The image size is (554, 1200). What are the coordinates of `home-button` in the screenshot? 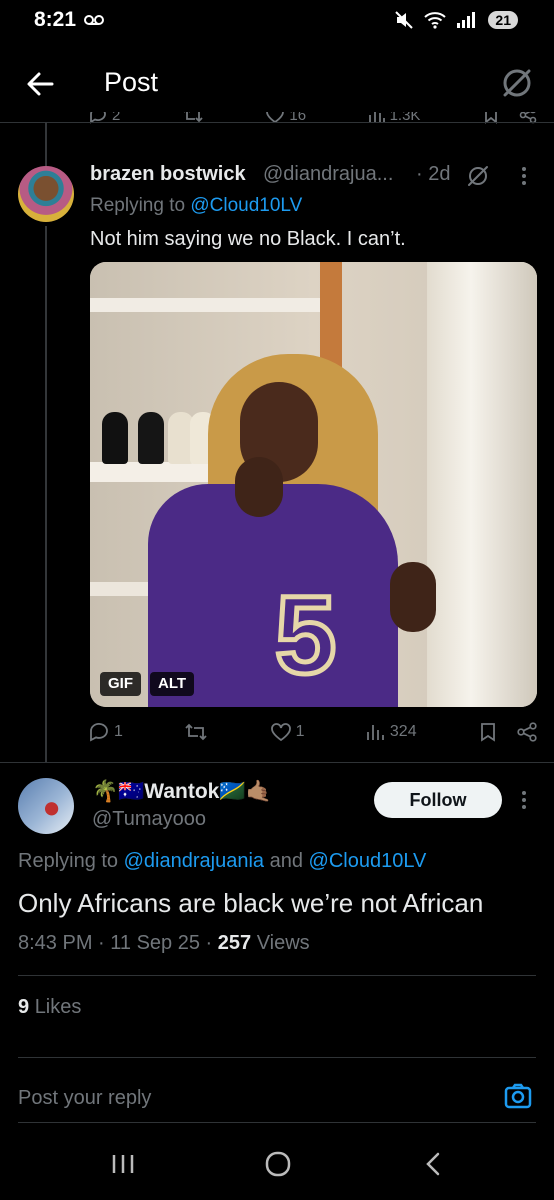 It's located at (278, 1164).